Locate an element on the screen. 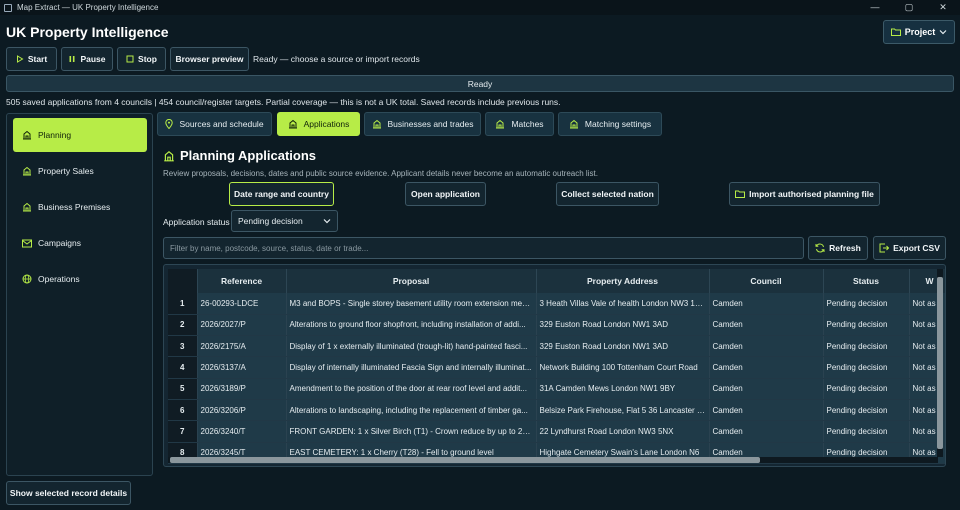  project-button: Project is located at coordinates (919, 32).